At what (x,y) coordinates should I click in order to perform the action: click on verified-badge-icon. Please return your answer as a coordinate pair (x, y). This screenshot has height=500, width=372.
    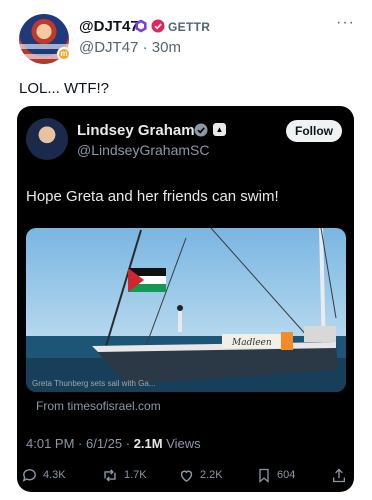
    Looking at the image, I should click on (158, 26).